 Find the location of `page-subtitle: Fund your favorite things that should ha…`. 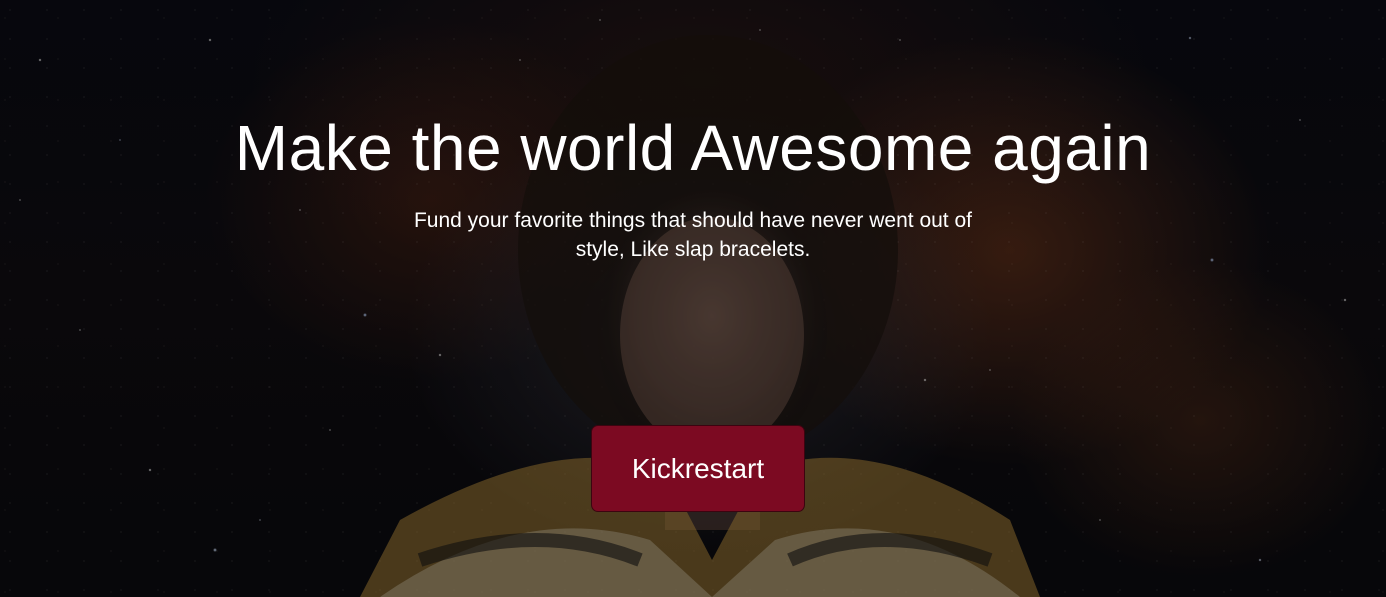

page-subtitle: Fund your favorite things that should ha… is located at coordinates (692, 235).